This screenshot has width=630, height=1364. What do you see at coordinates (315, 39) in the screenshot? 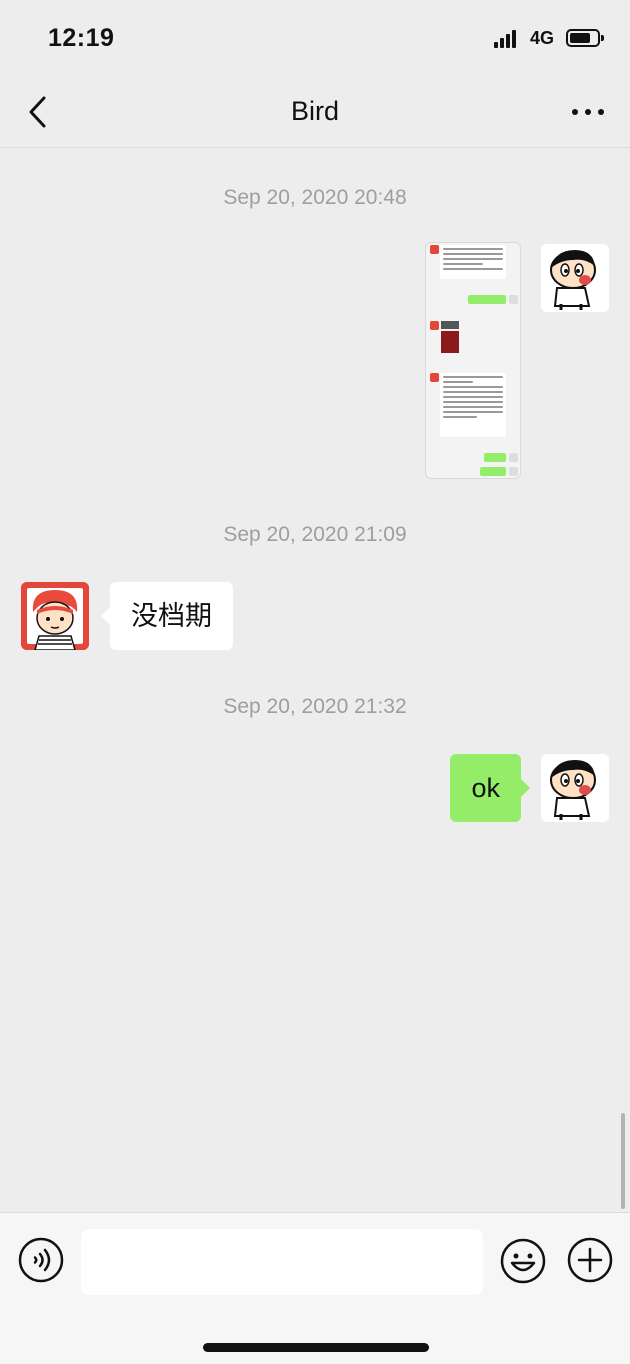
I see `status-bar: 12:19 4G` at bounding box center [315, 39].